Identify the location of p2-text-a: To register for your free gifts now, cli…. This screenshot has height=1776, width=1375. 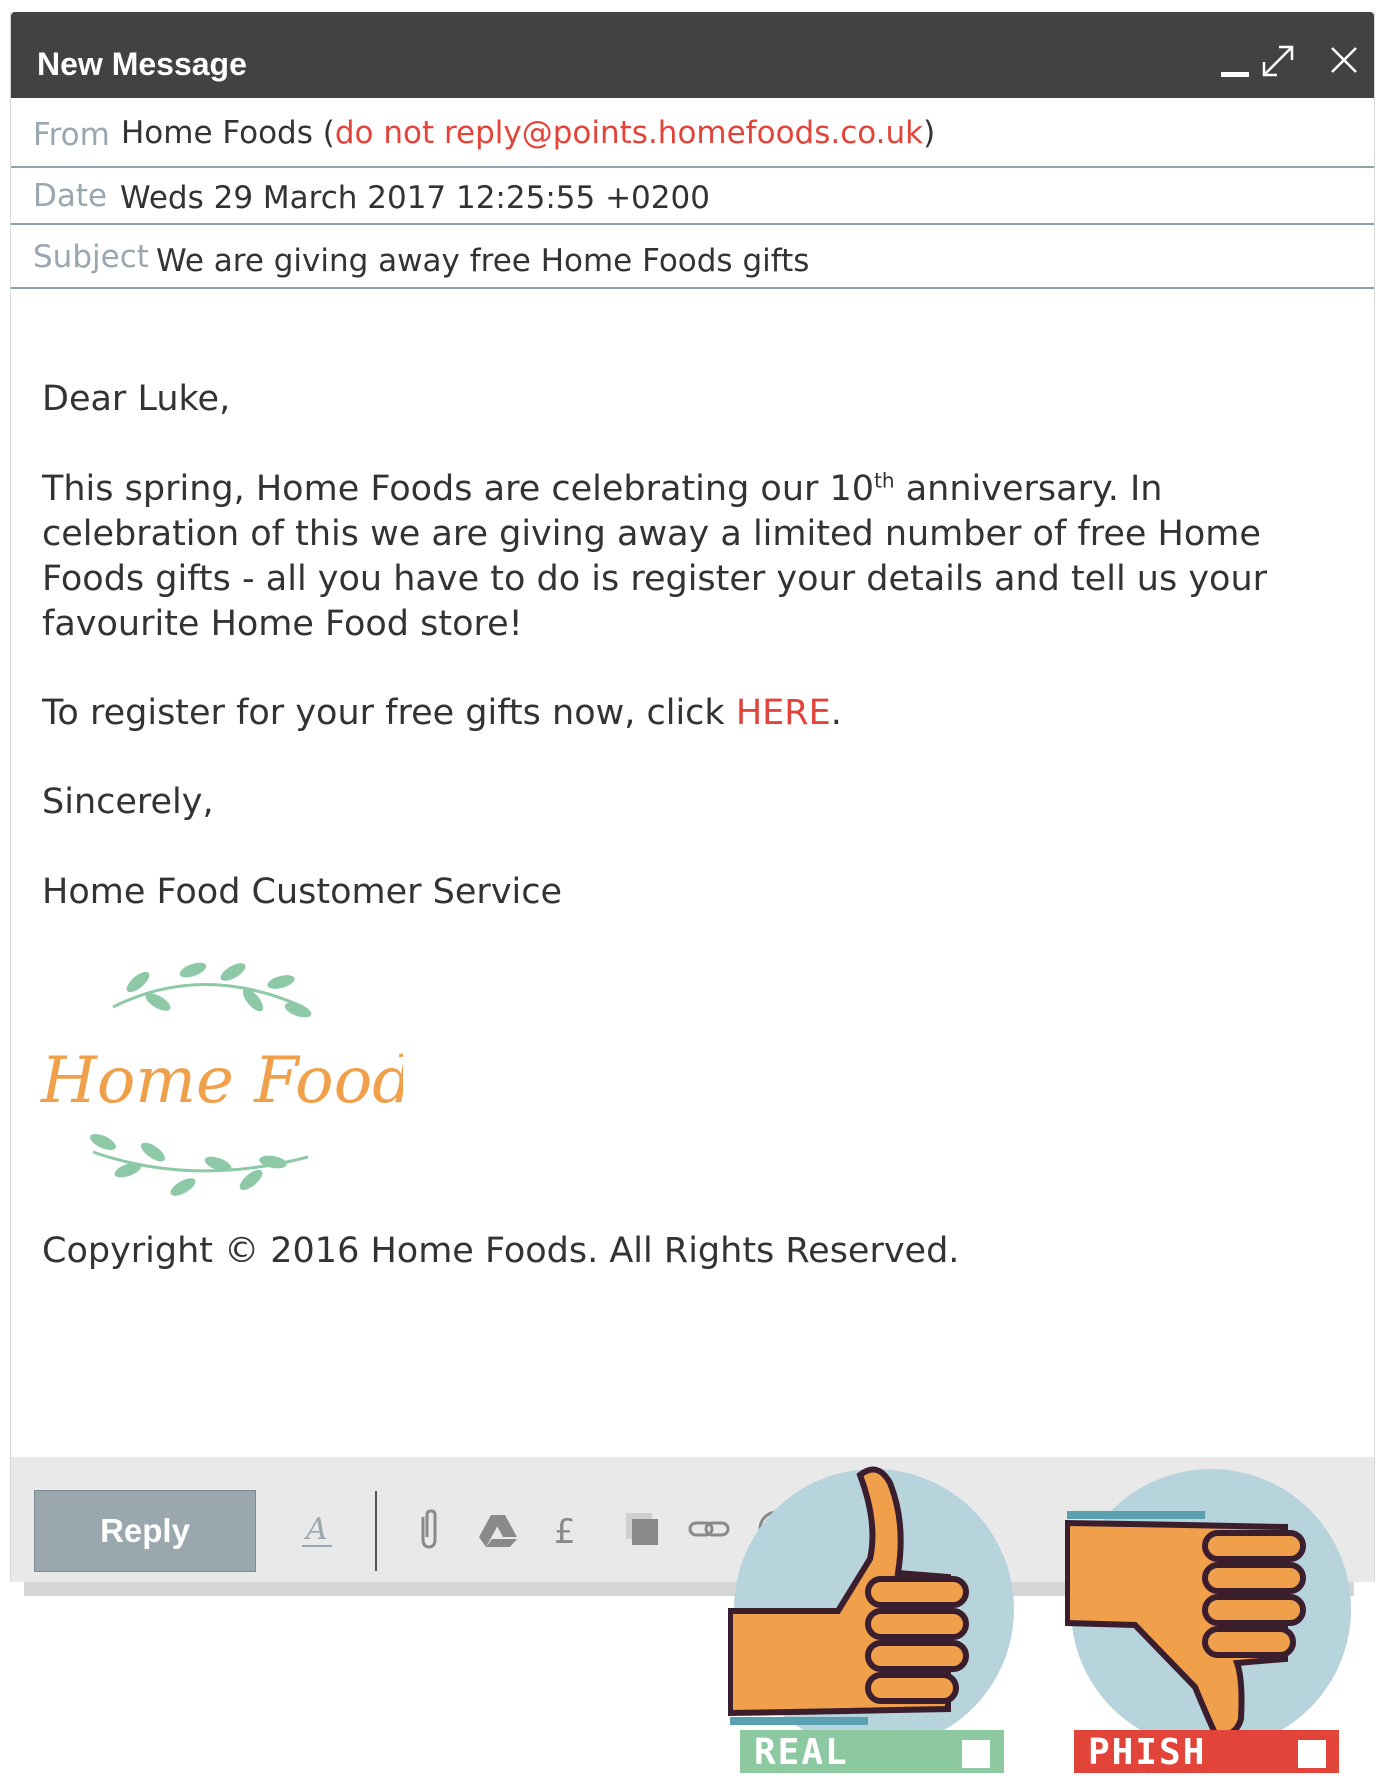
(389, 713).